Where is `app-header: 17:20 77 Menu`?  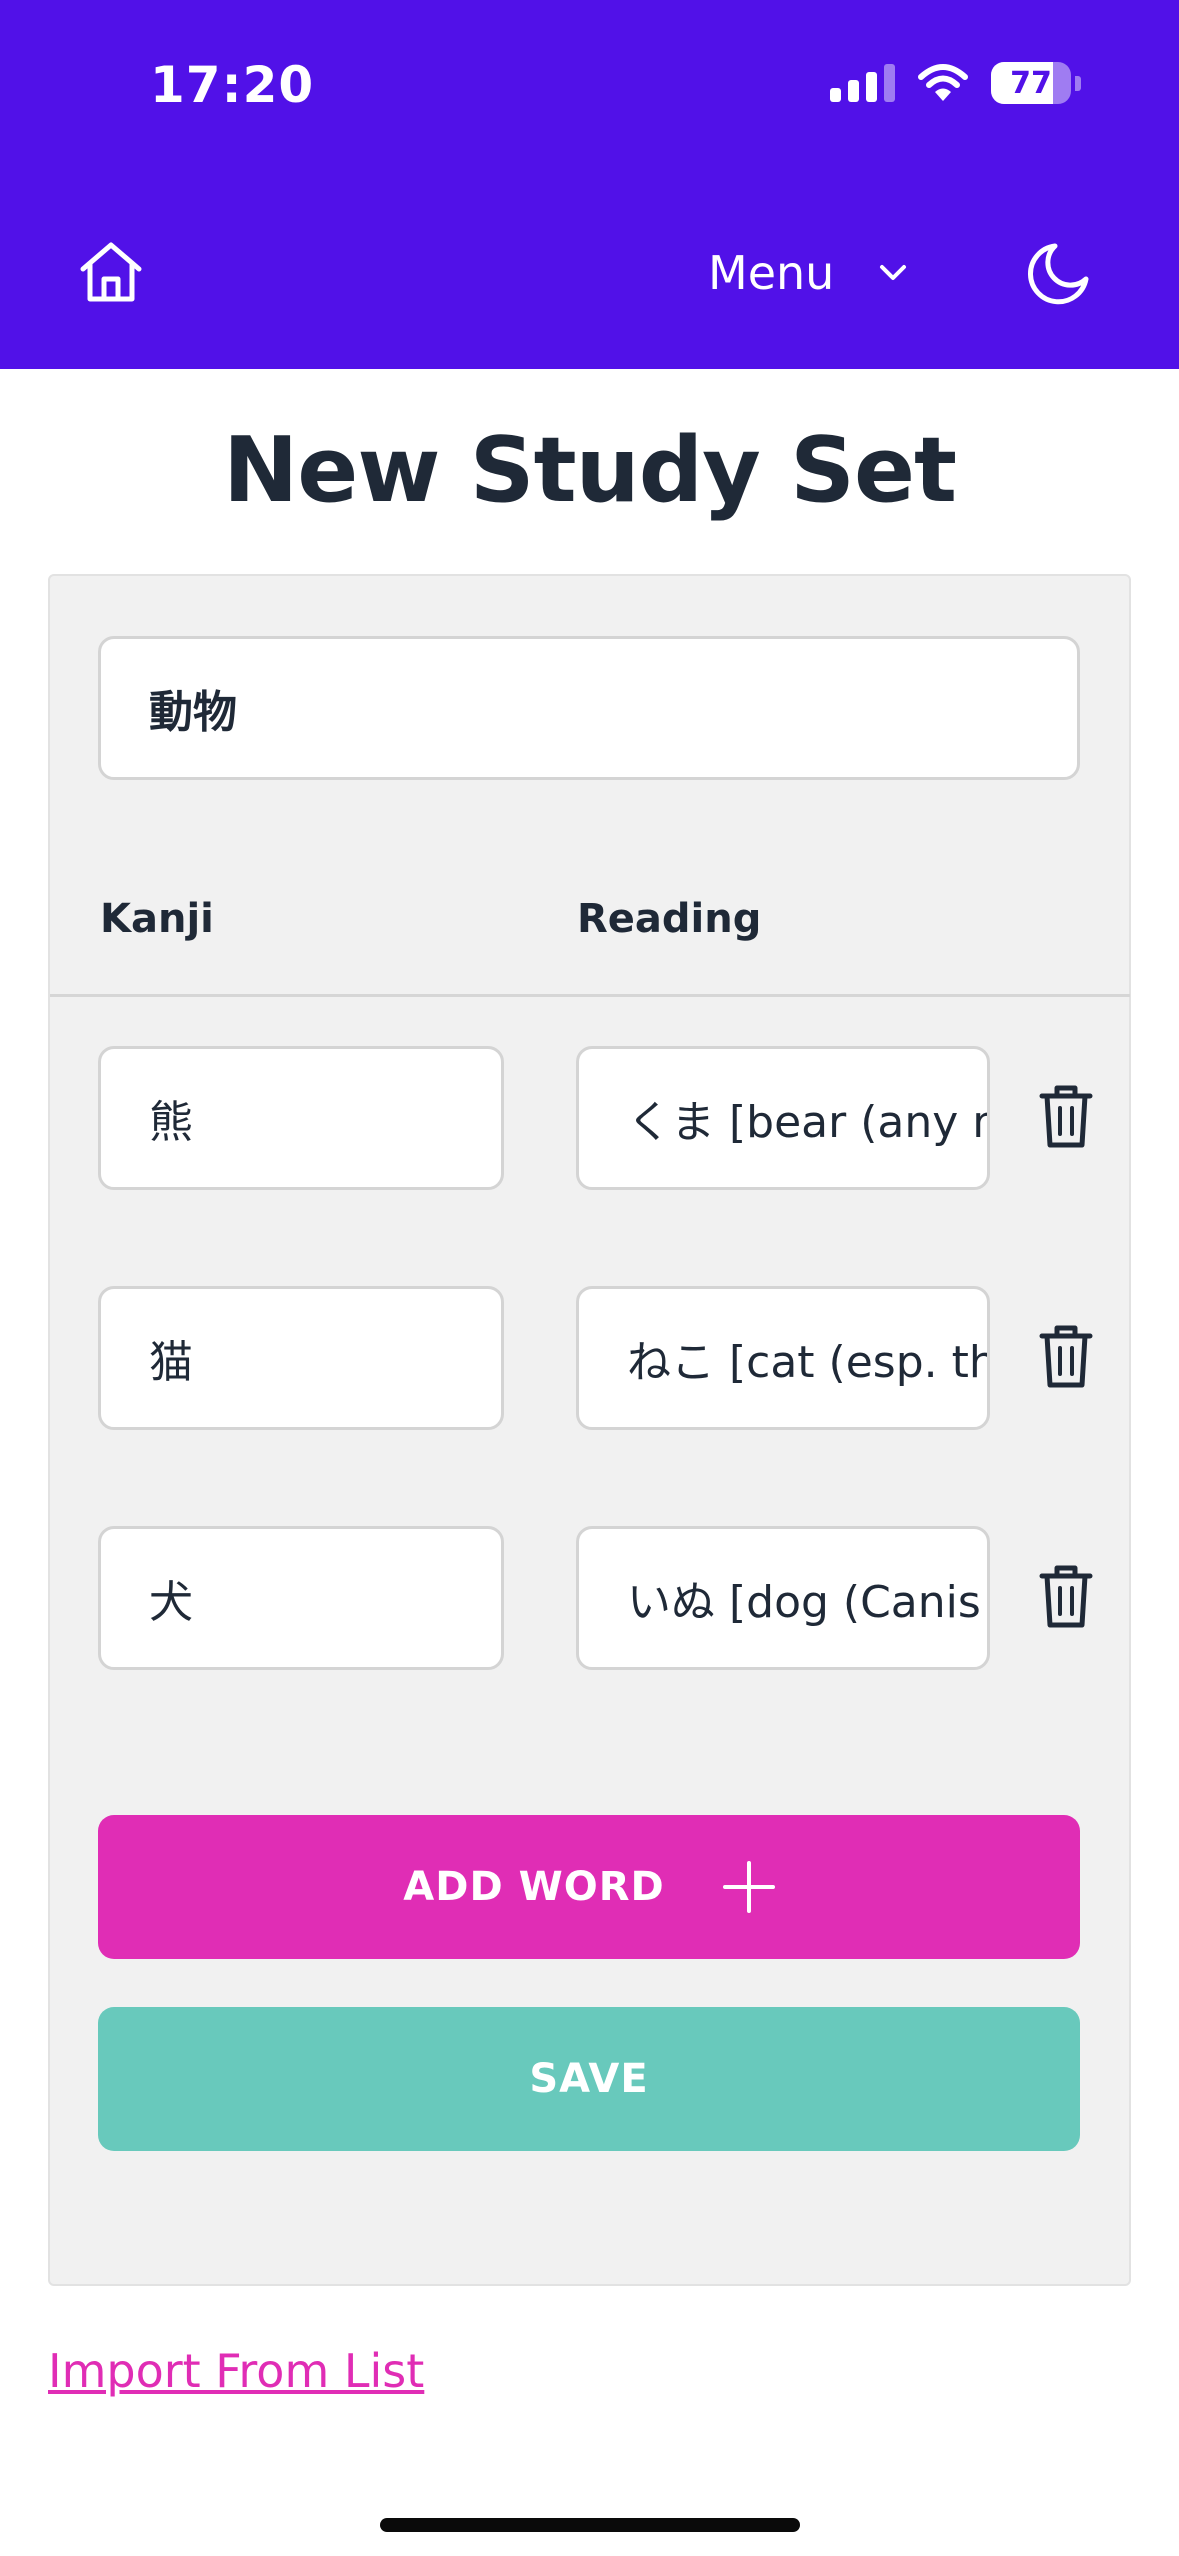
app-header: 17:20 77 Menu is located at coordinates (589, 184).